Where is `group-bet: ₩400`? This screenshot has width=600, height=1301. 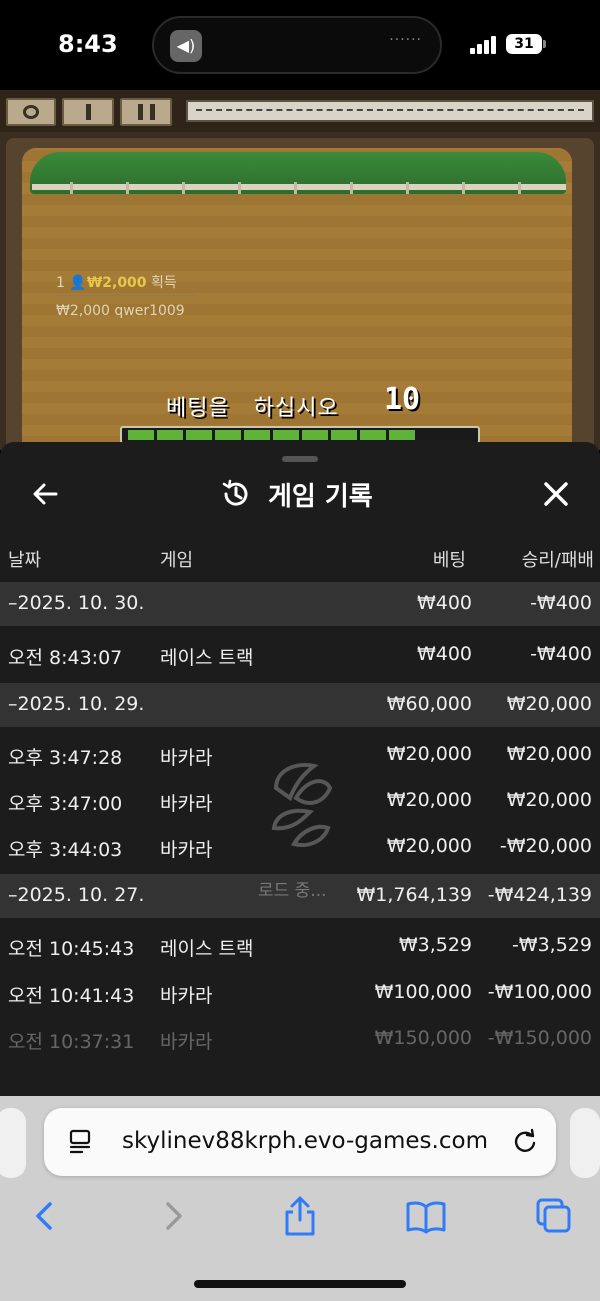
group-bet: ₩400 is located at coordinates (444, 603).